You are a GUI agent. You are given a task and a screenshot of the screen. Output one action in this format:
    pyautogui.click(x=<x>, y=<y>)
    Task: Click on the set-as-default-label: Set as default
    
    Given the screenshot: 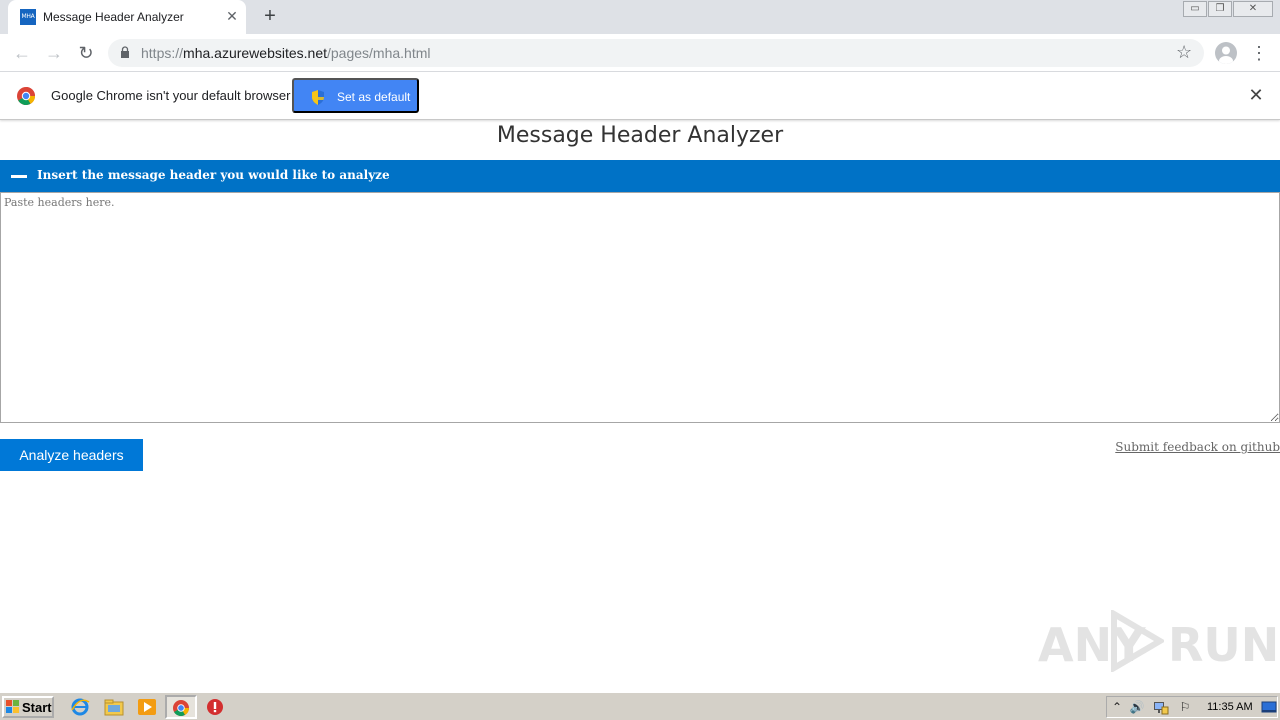 What is the action you would take?
    pyautogui.click(x=374, y=97)
    